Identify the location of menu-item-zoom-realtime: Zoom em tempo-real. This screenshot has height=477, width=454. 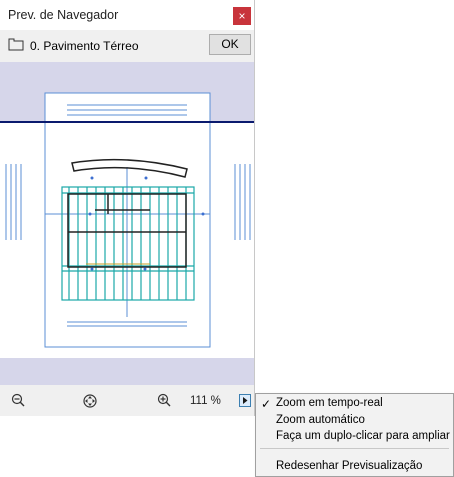
(329, 403).